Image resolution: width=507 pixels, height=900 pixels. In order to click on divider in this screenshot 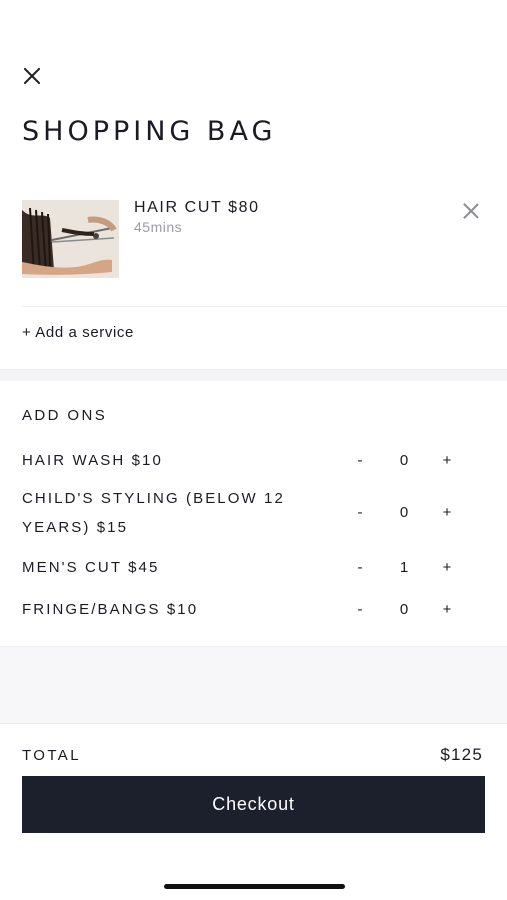, I will do `click(264, 306)`.